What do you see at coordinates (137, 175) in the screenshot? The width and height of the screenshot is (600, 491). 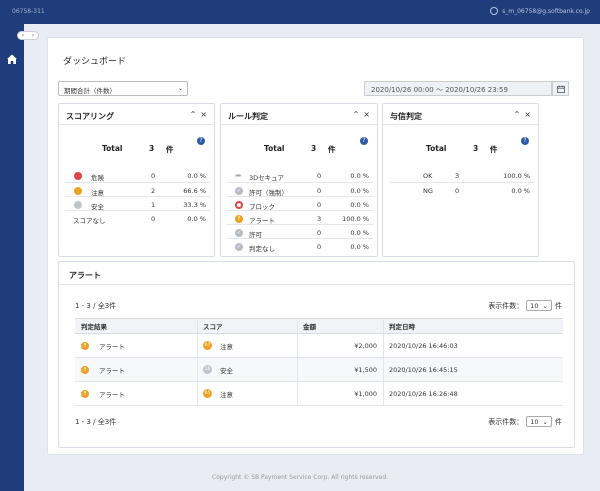 I see `list-item: 危険 0 0.0 %` at bounding box center [137, 175].